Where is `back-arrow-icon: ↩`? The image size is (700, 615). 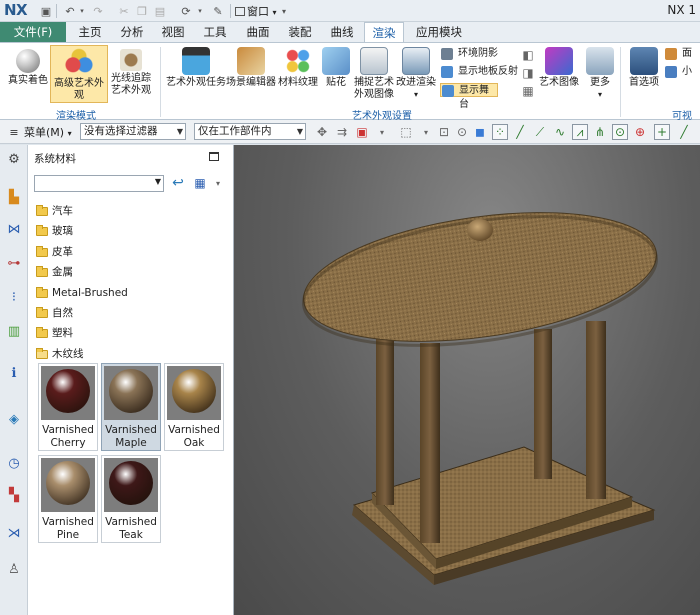 back-arrow-icon: ↩ is located at coordinates (178, 183).